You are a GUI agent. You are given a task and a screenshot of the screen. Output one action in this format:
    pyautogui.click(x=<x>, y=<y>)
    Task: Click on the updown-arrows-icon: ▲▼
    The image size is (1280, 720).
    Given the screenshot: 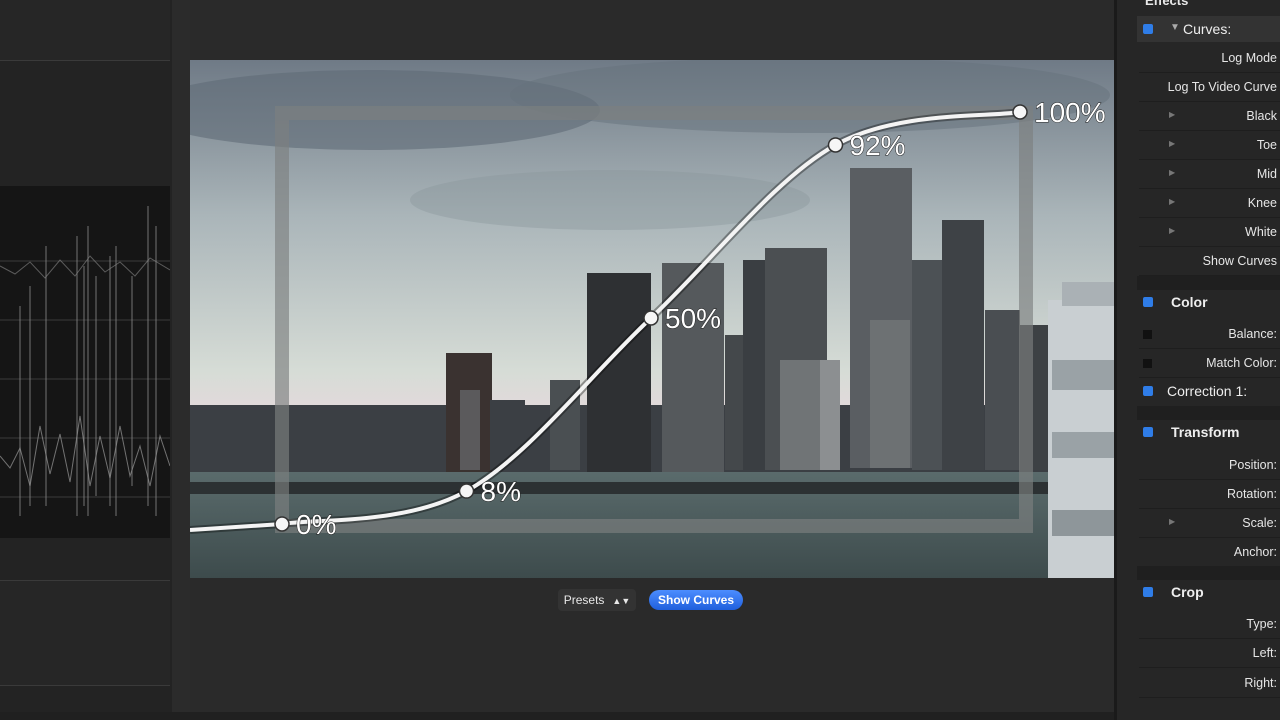 What is the action you would take?
    pyautogui.click(x=621, y=601)
    